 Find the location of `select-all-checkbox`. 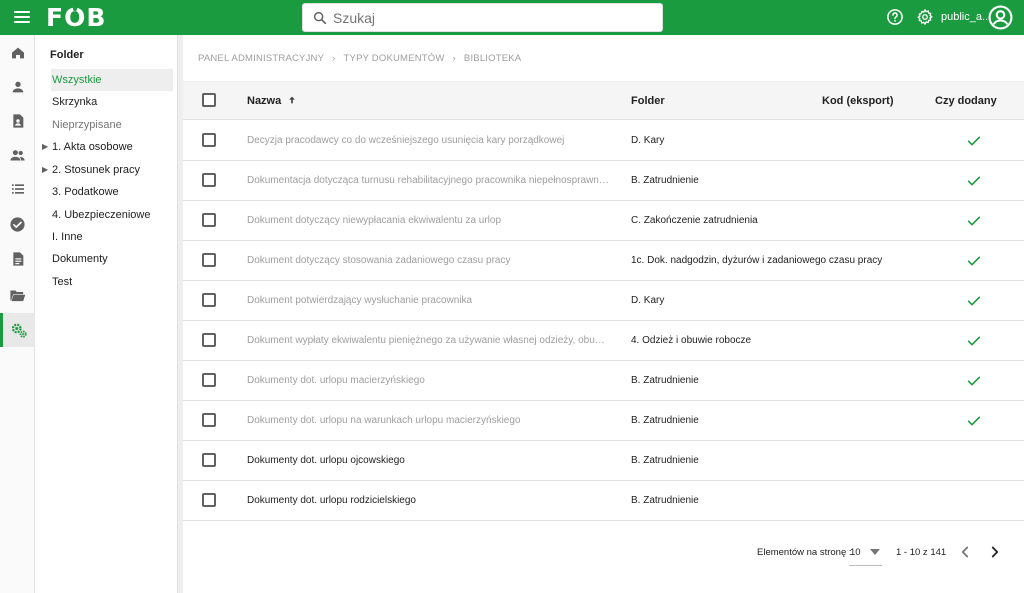

select-all-checkbox is located at coordinates (209, 100).